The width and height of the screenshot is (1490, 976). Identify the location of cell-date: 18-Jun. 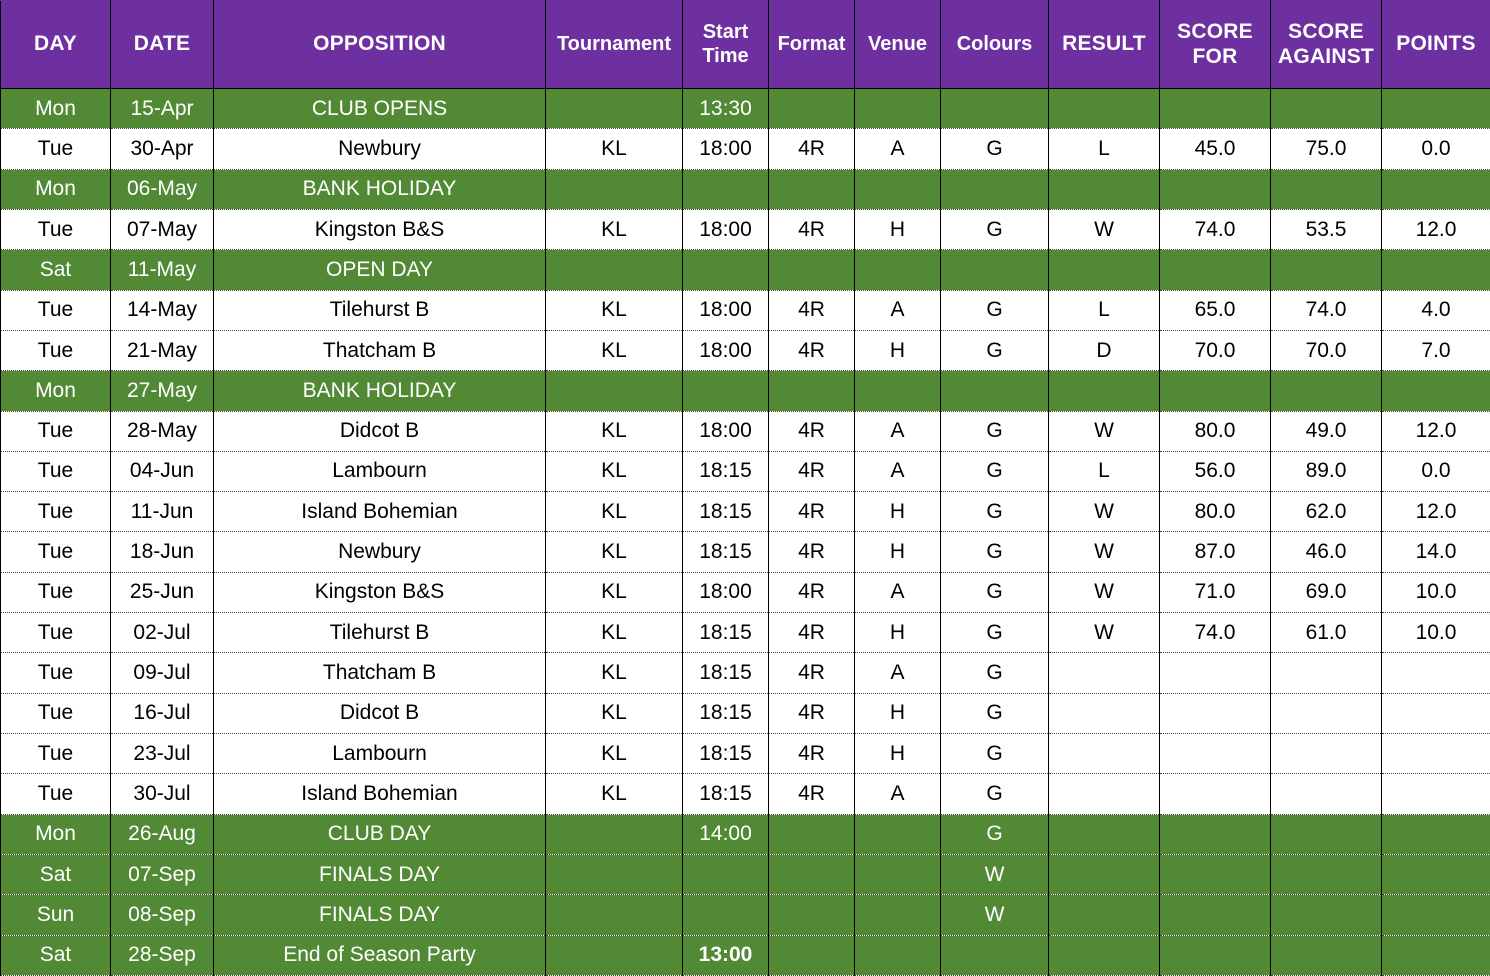
(162, 552).